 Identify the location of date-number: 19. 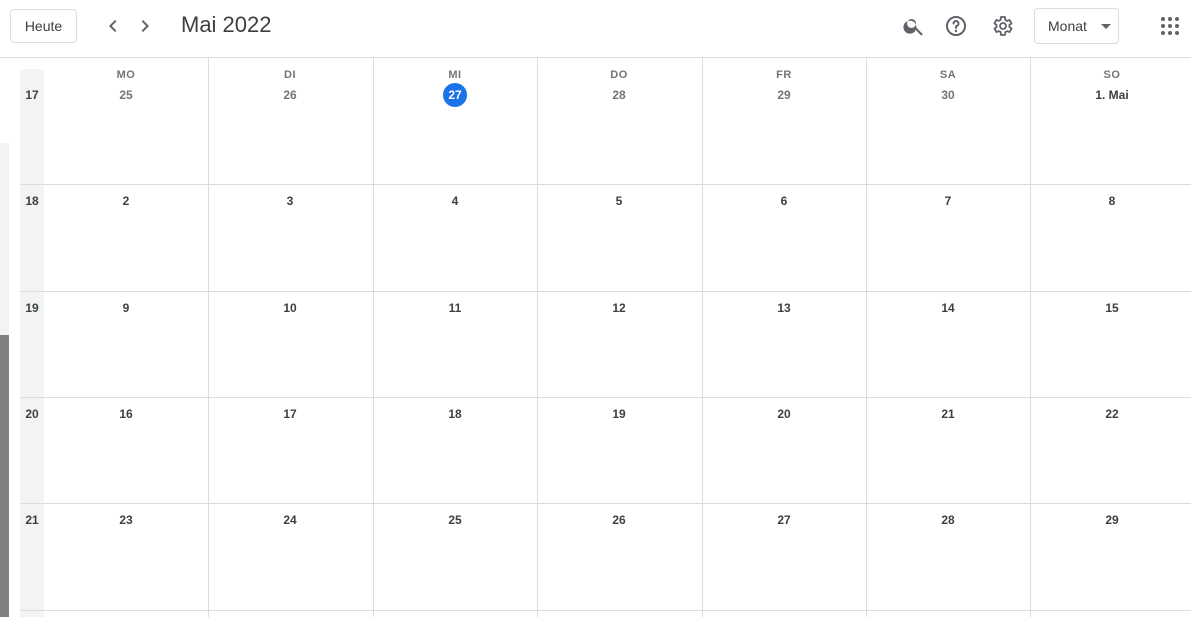
(619, 414).